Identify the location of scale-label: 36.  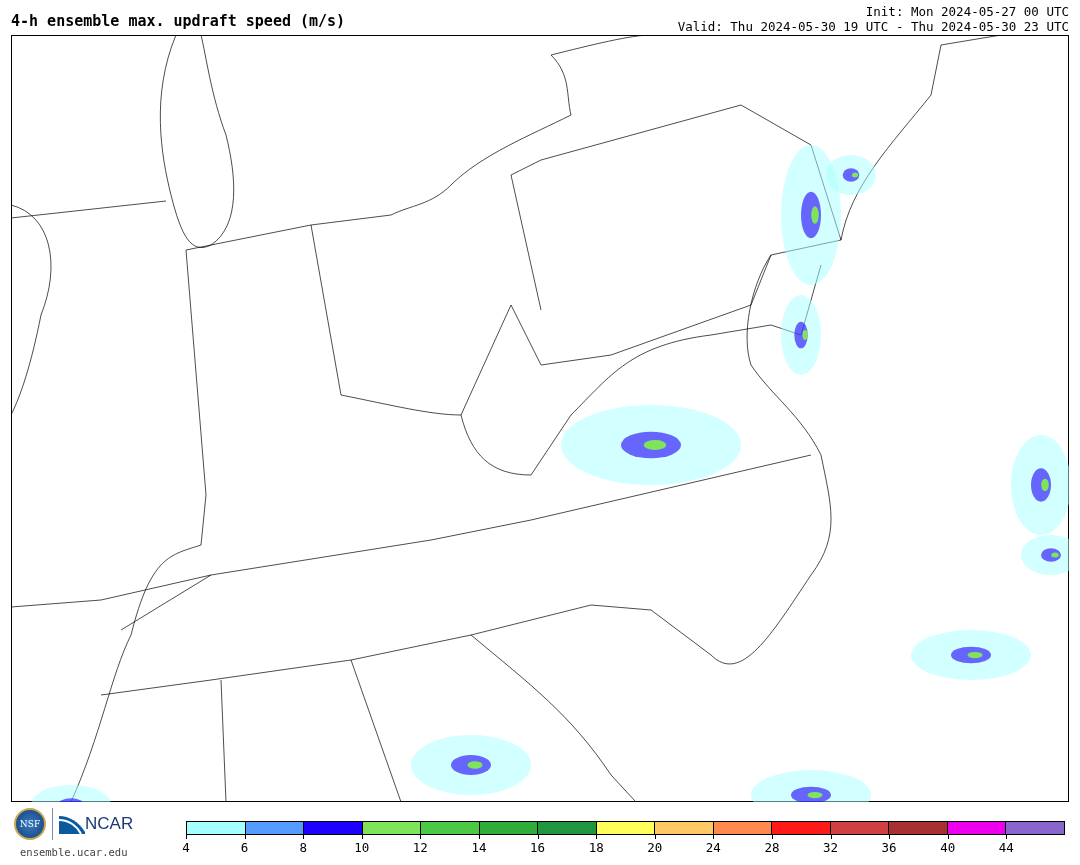
(889, 847).